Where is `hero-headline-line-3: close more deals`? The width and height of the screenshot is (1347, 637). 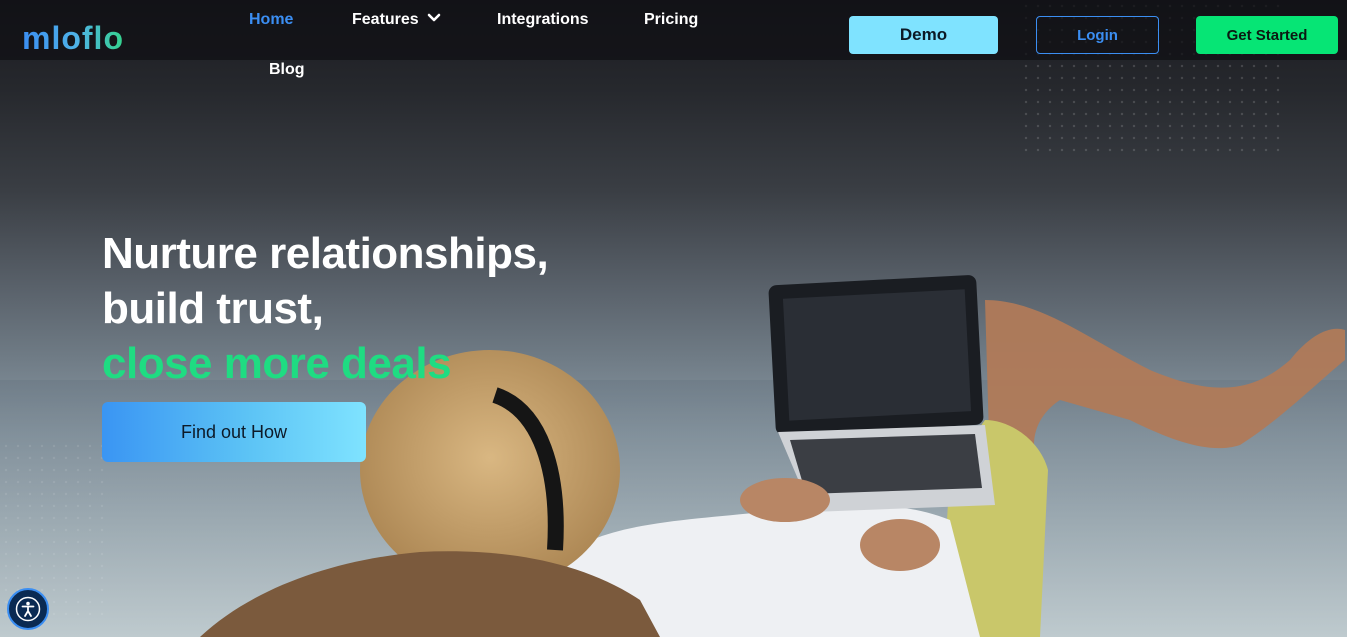
hero-headline-line-3: close more deals is located at coordinates (277, 363).